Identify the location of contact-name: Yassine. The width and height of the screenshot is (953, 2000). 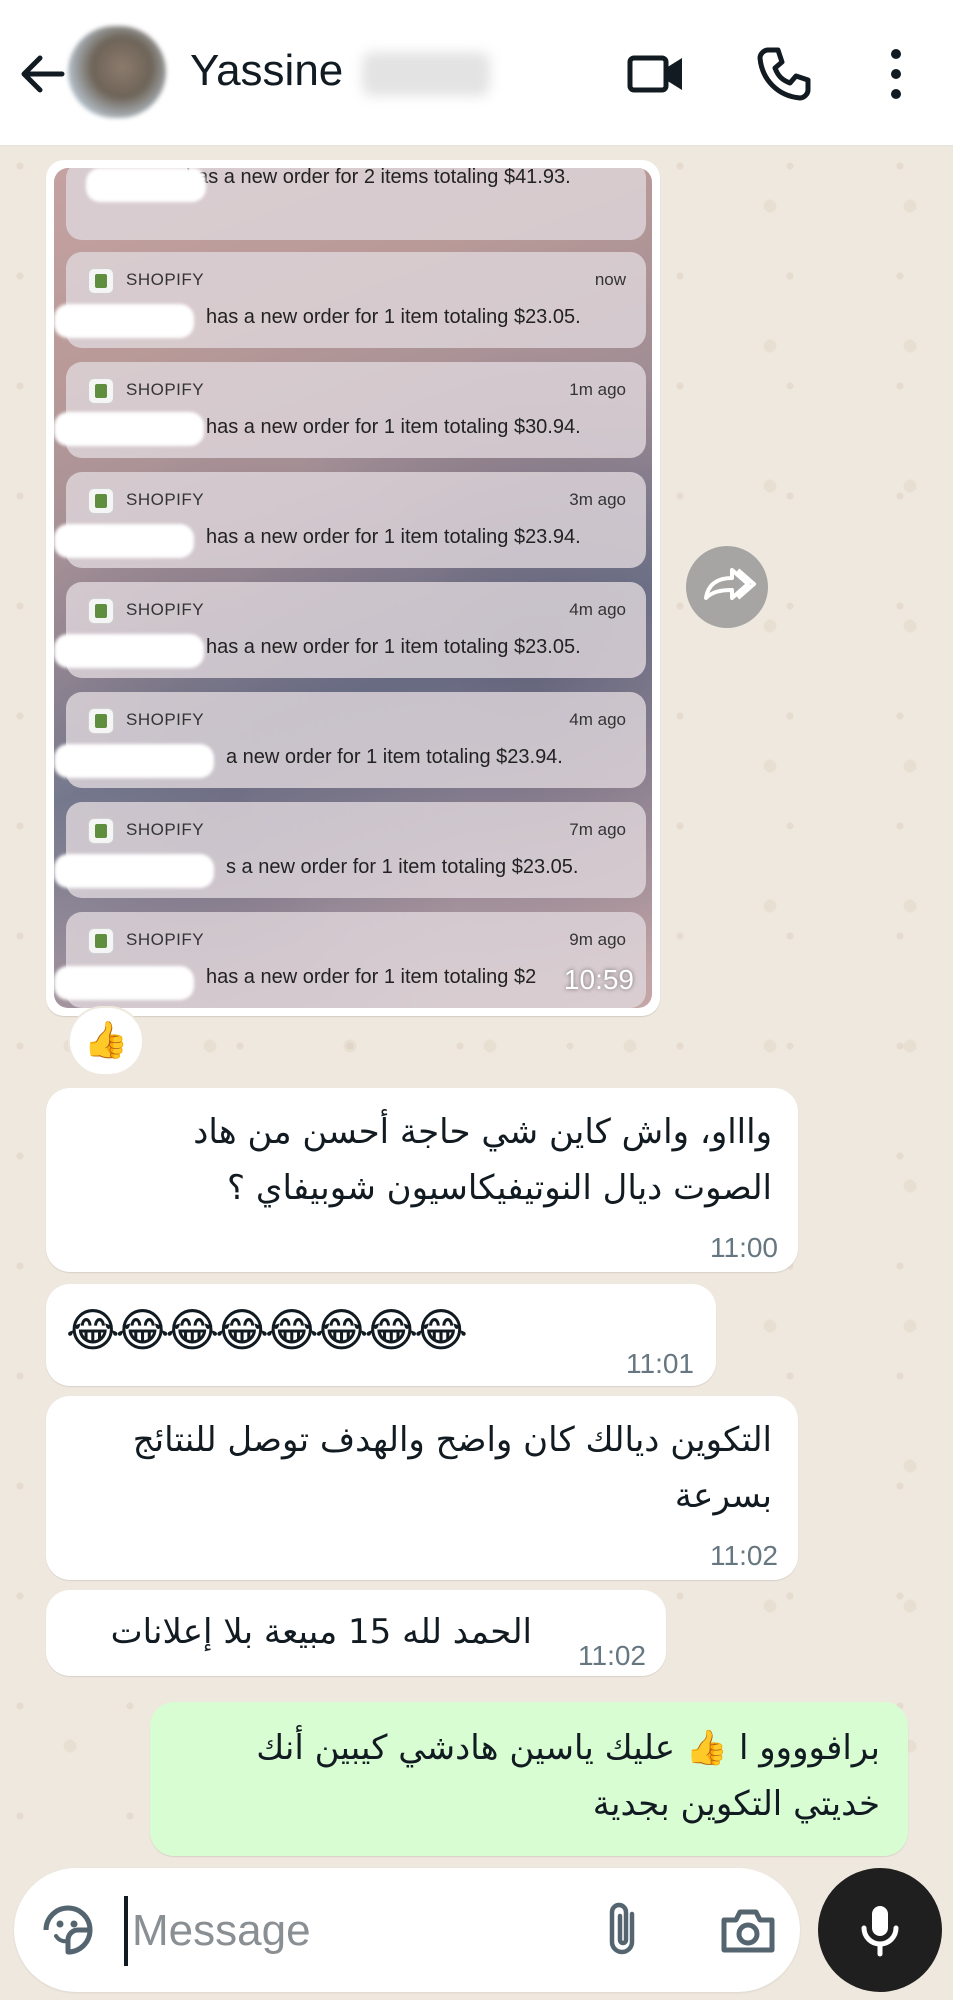
(266, 71).